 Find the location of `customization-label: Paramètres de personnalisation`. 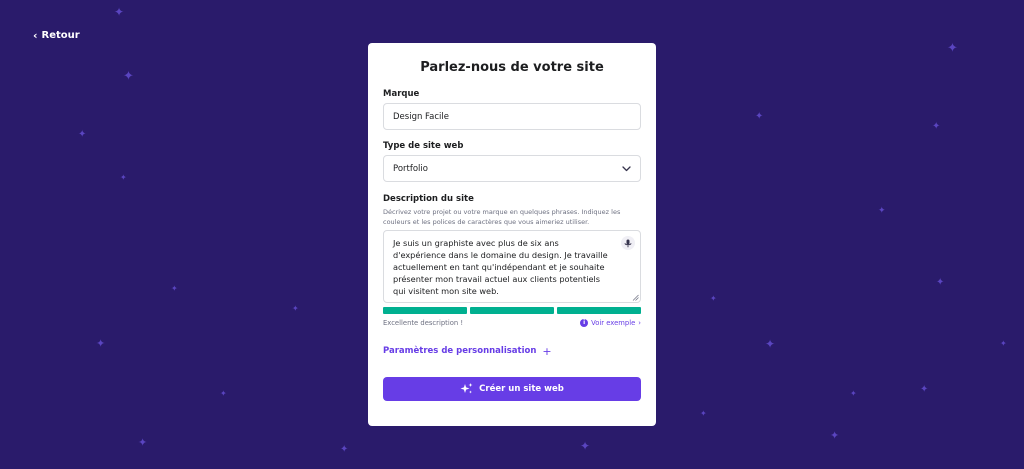

customization-label: Paramètres de personnalisation is located at coordinates (460, 351).